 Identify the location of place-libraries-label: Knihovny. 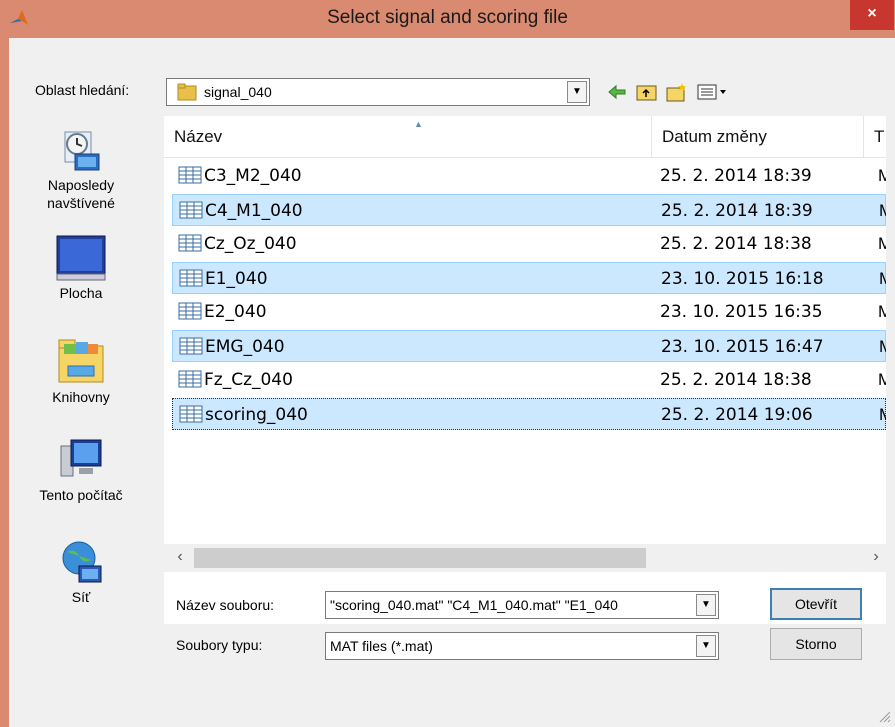
(81, 397).